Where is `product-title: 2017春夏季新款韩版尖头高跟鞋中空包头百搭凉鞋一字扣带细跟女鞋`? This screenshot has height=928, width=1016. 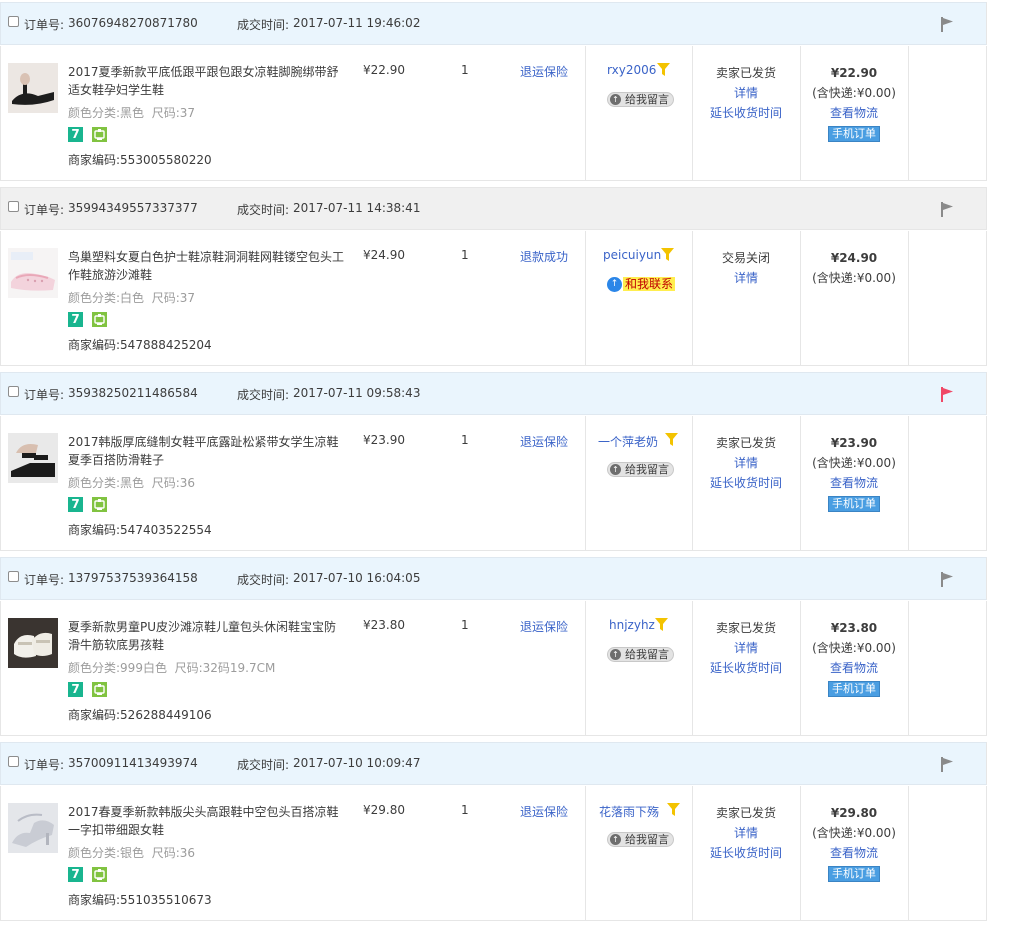 product-title: 2017春夏季新款韩版尖头高跟鞋中空包头百搭凉鞋一字扣带细跟女鞋 is located at coordinates (208, 821).